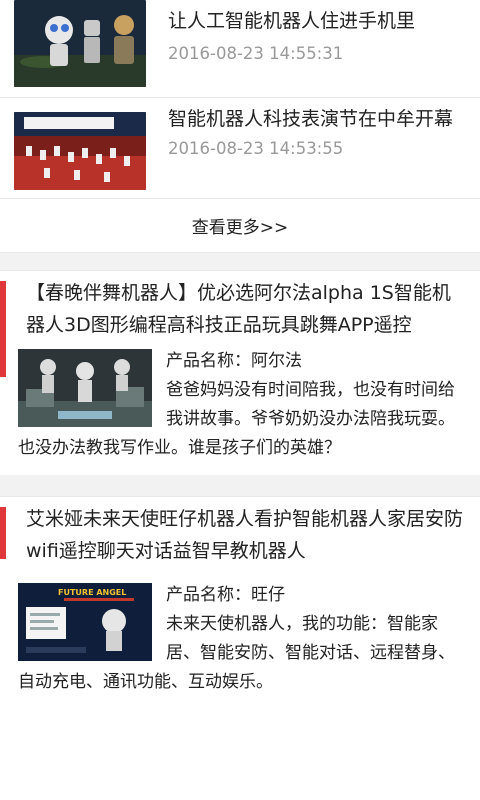 The height and width of the screenshot is (800, 480). Describe the element at coordinates (85, 622) in the screenshot. I see `product-image: FUTURE ANGEL` at that location.